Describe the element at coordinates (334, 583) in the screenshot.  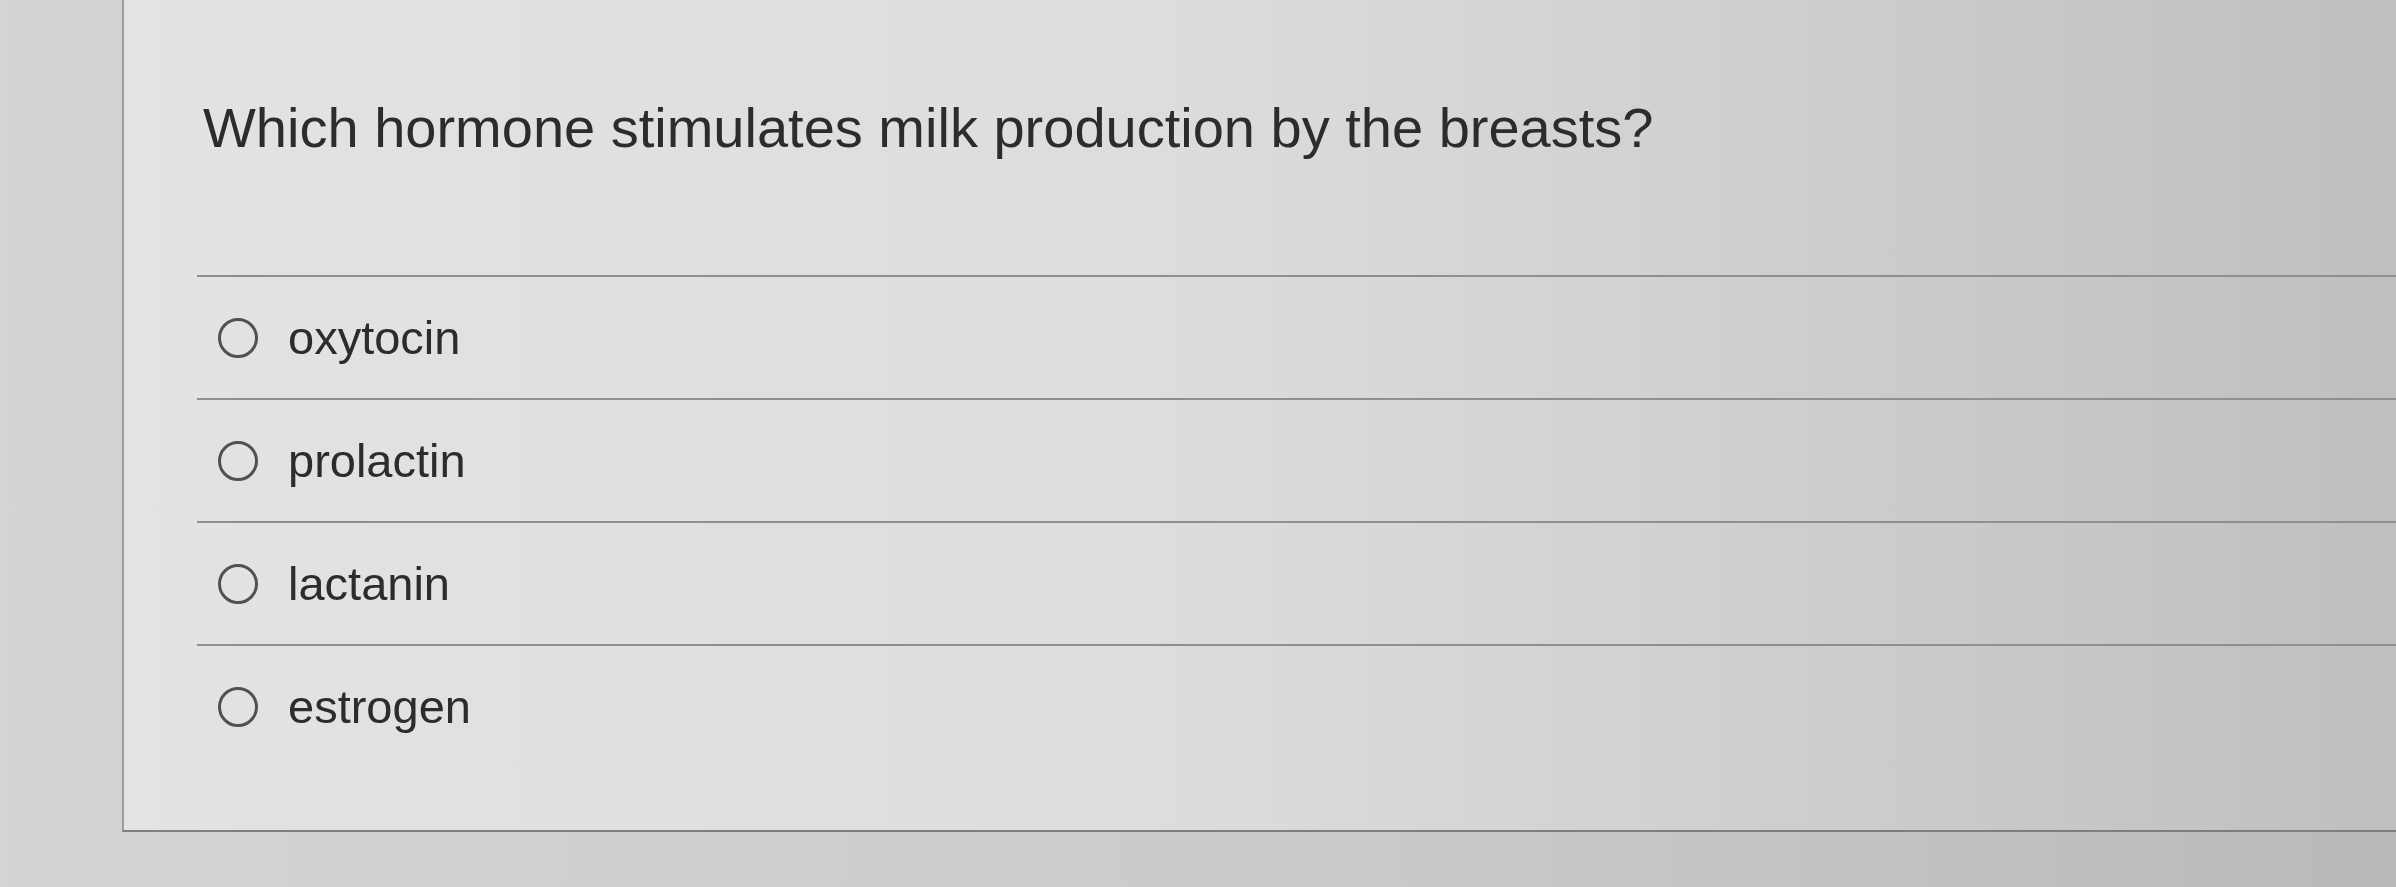
I see `answer-option: lactanin` at that location.